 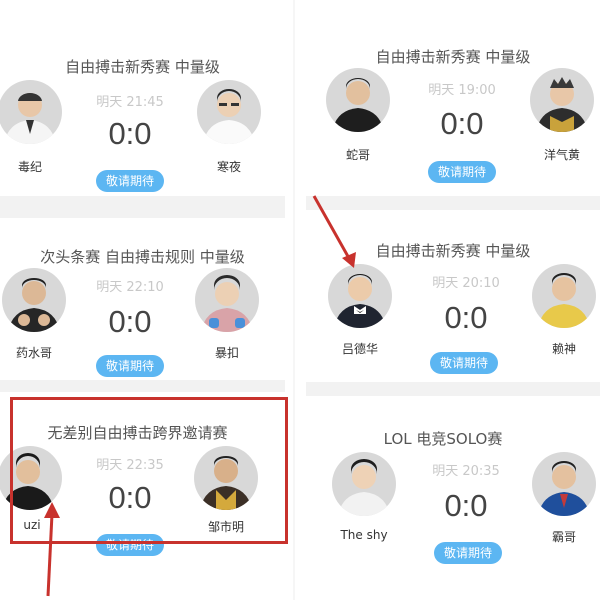 What do you see at coordinates (294, 300) in the screenshot?
I see `column-divider` at bounding box center [294, 300].